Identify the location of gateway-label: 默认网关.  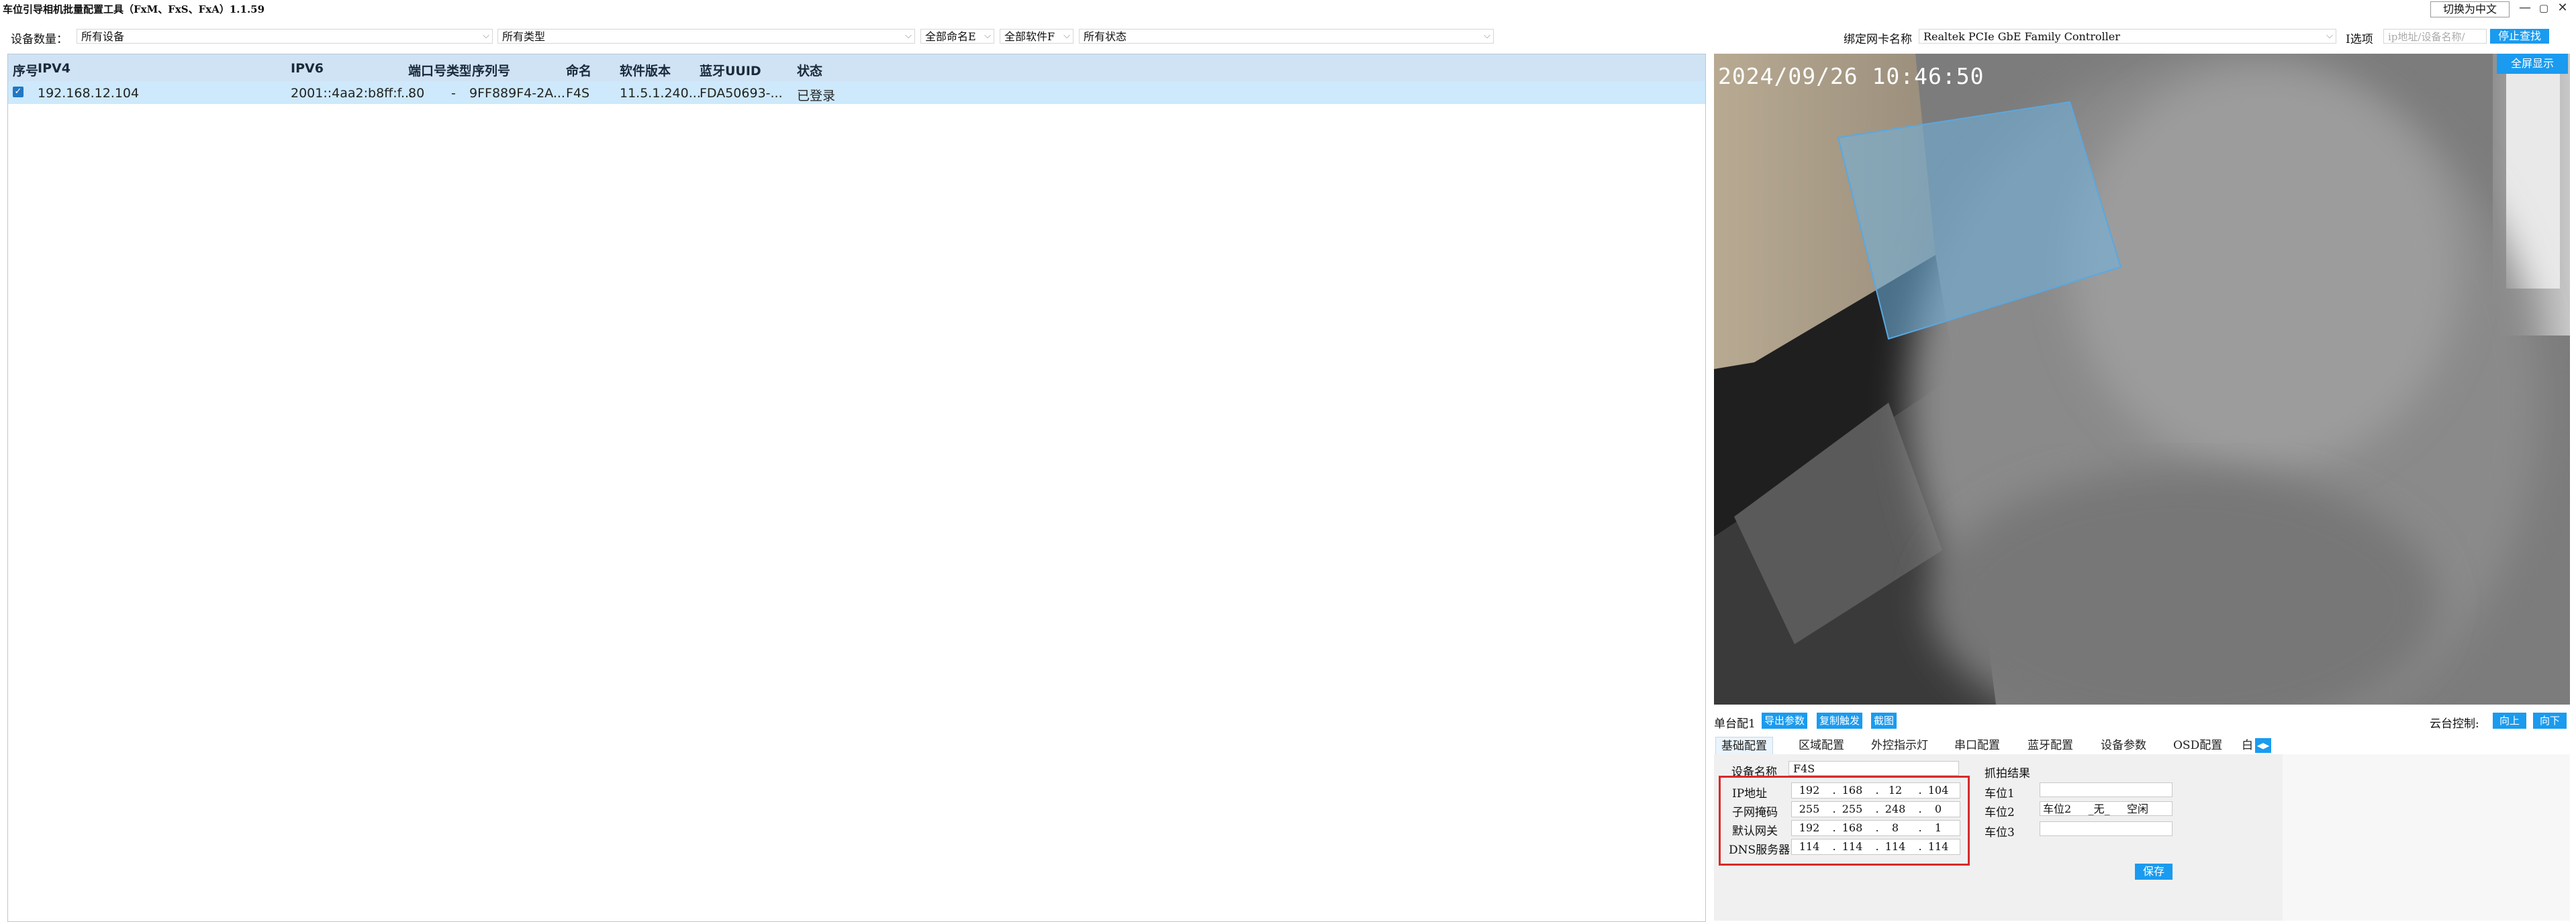
(1755, 831).